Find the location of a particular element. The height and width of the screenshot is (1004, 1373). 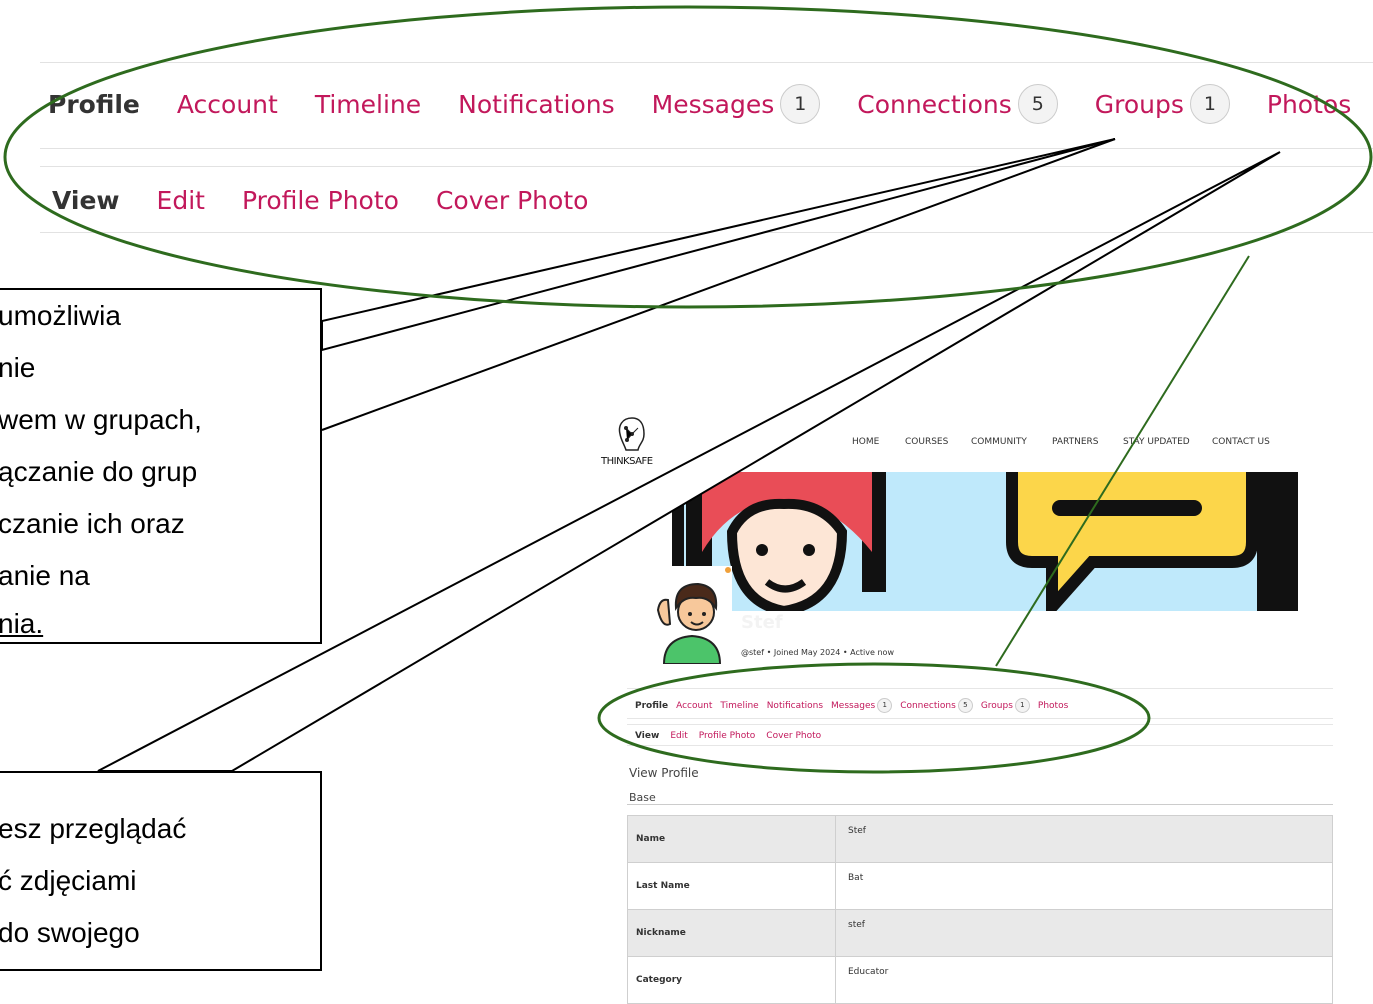

field-value: Educator is located at coordinates (1084, 980).